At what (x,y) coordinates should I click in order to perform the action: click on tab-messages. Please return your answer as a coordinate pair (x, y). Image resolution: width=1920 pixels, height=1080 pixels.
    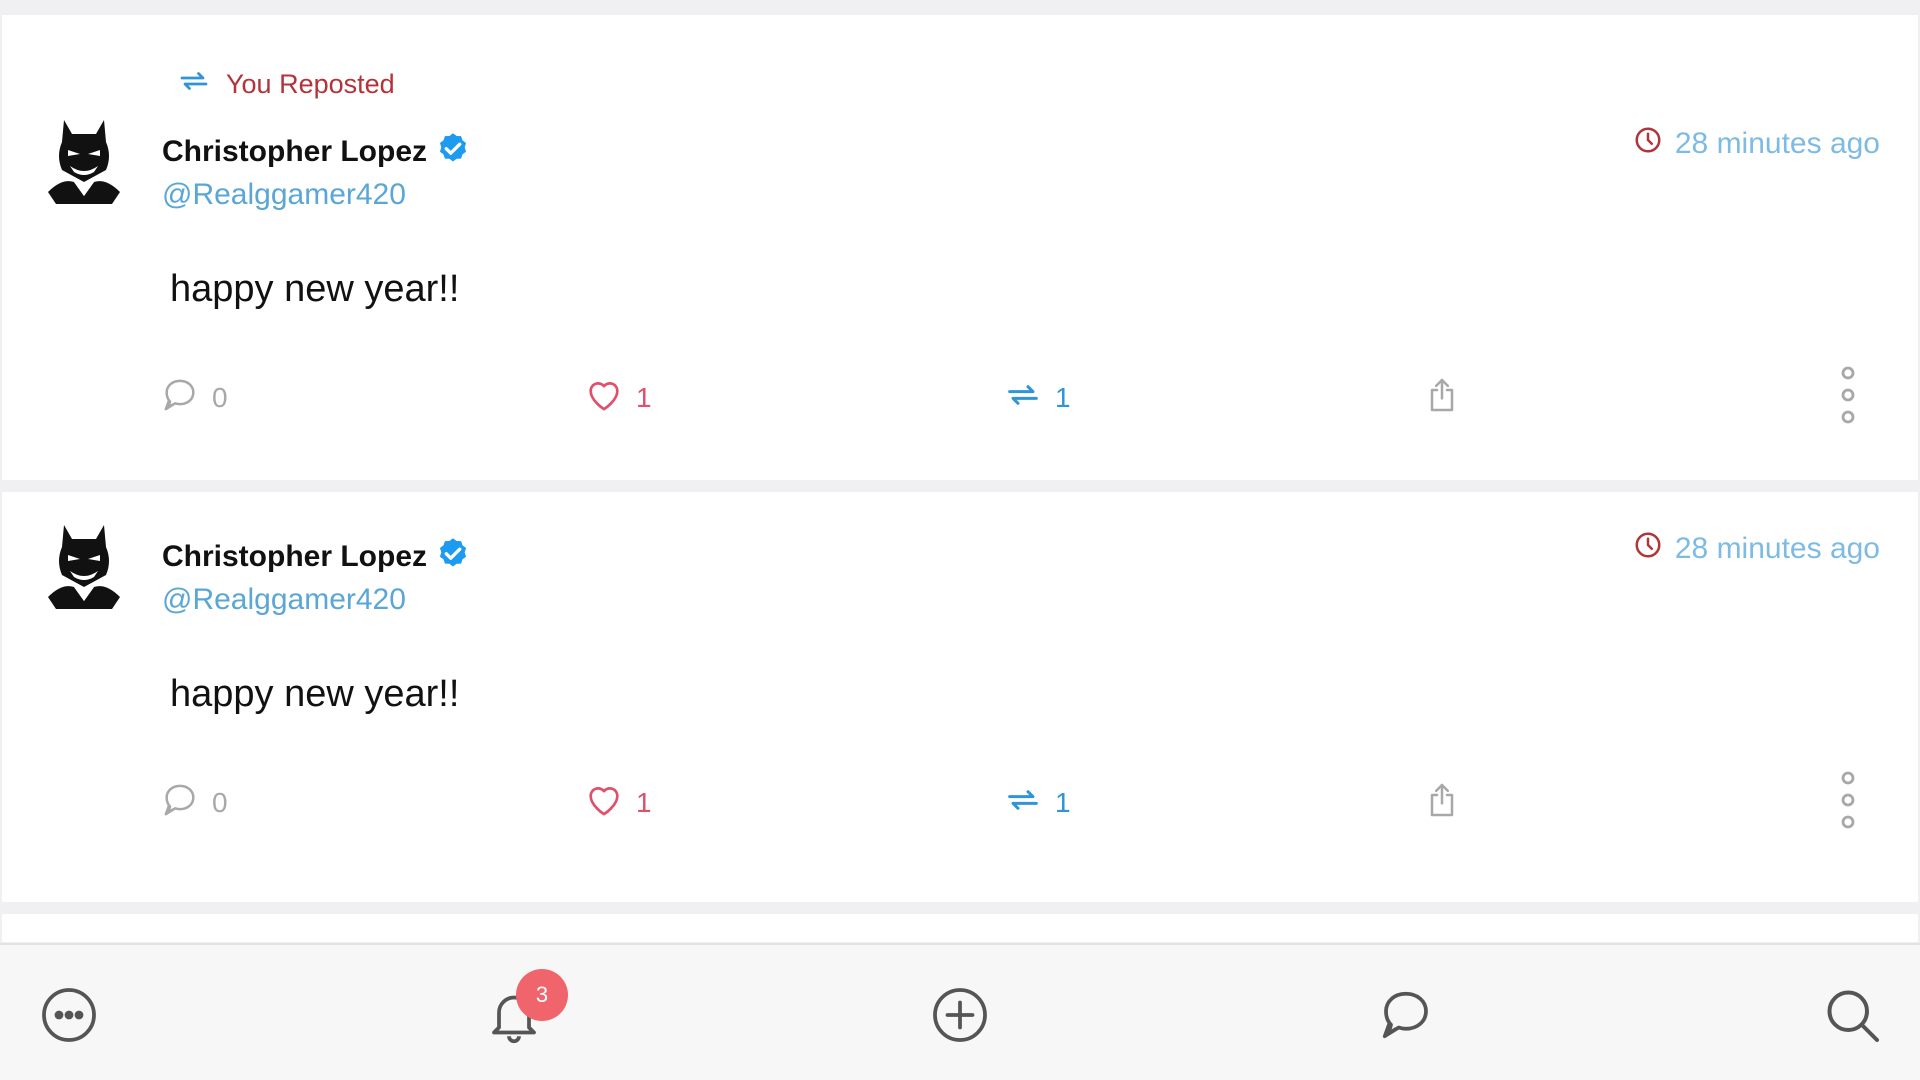
    Looking at the image, I should click on (1406, 1015).